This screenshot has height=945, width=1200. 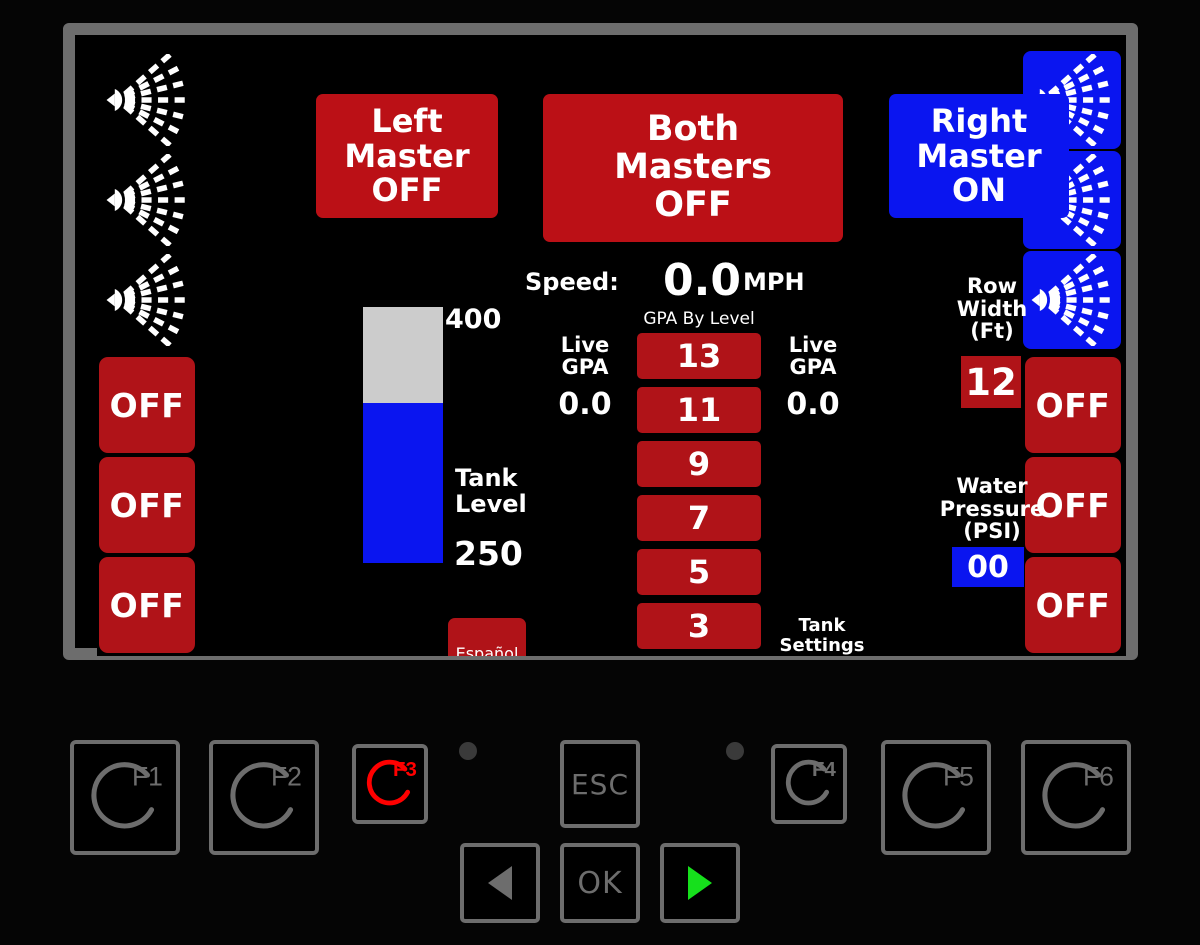 I want to click on section-button-right-3: OFF, so click(x=1073, y=605).